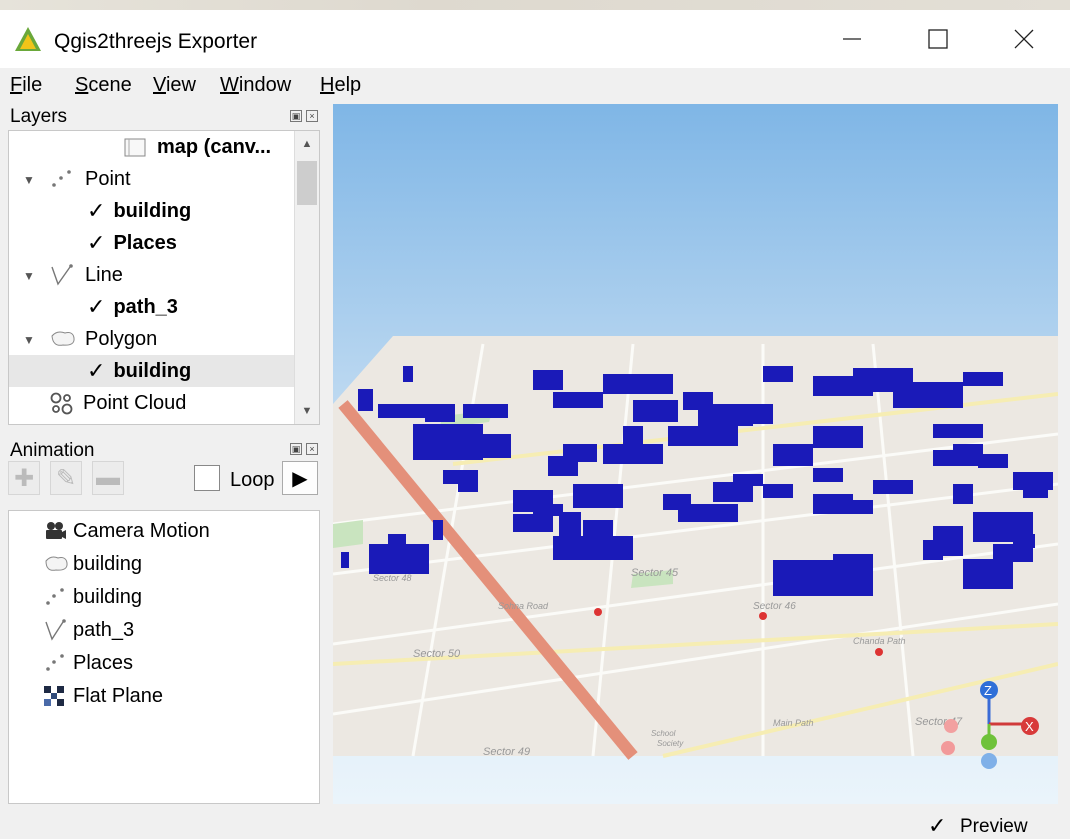 The height and width of the screenshot is (839, 1070). I want to click on flat-plane-icon, so click(58, 696).